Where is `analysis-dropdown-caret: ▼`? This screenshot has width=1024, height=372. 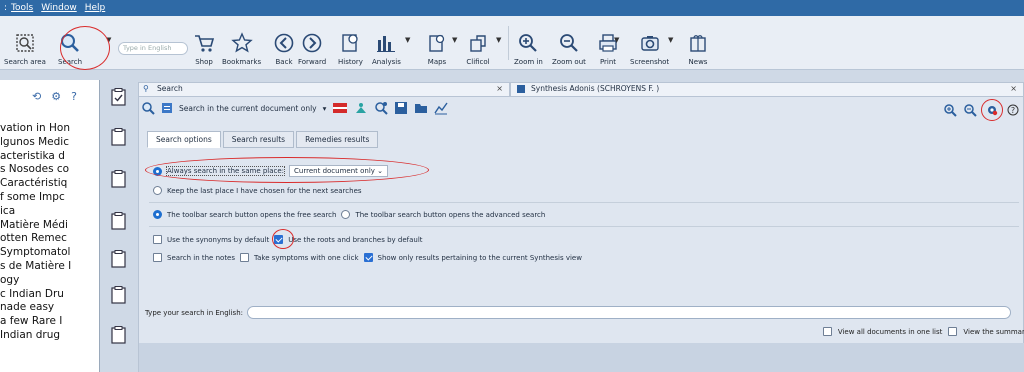 analysis-dropdown-caret: ▼ is located at coordinates (407, 40).